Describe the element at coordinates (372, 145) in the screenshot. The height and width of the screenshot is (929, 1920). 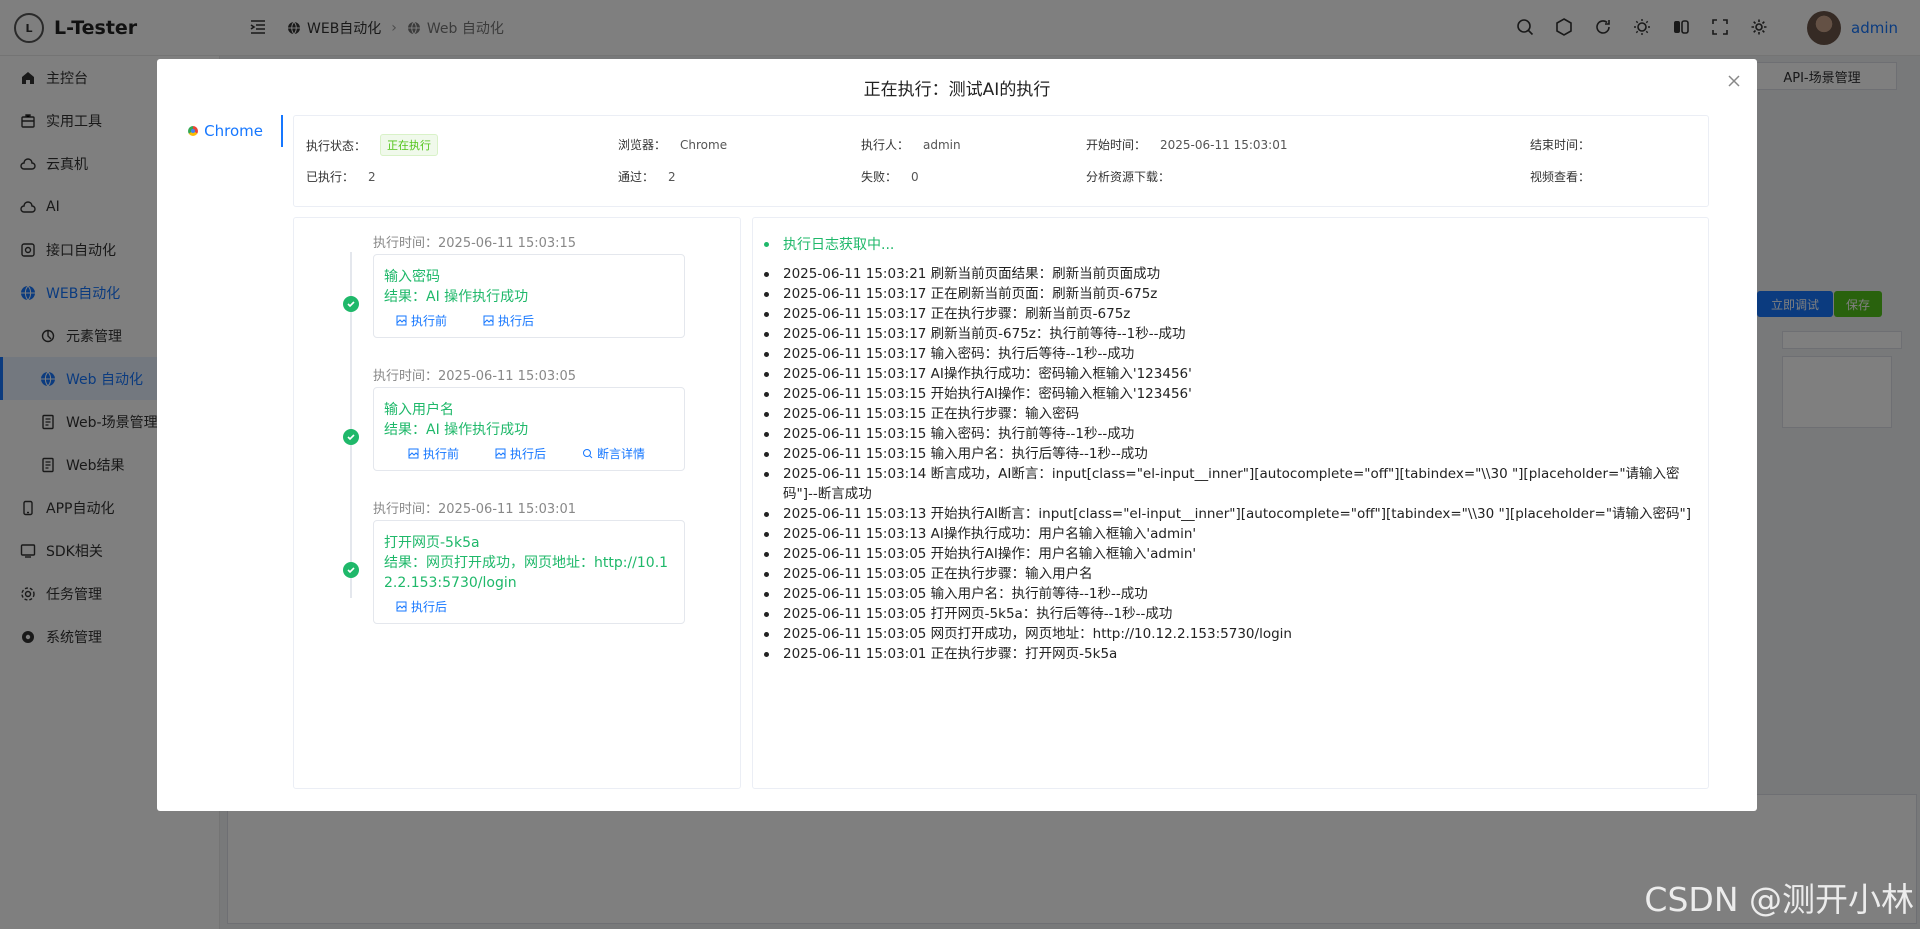
I see `status-field: 执行状态： 正在执行` at that location.